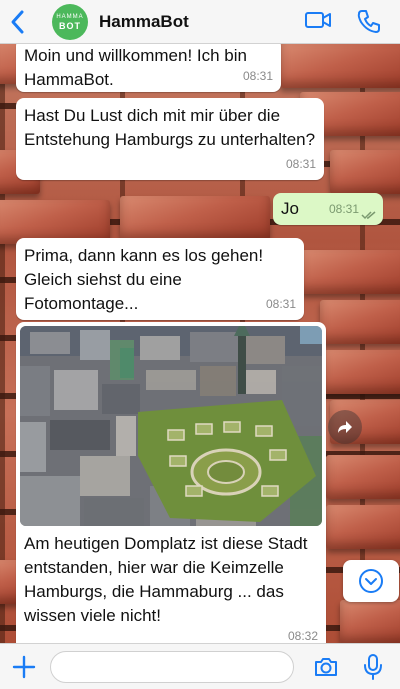 This screenshot has height=689, width=400. I want to click on read-checks-icon, so click(368, 215).